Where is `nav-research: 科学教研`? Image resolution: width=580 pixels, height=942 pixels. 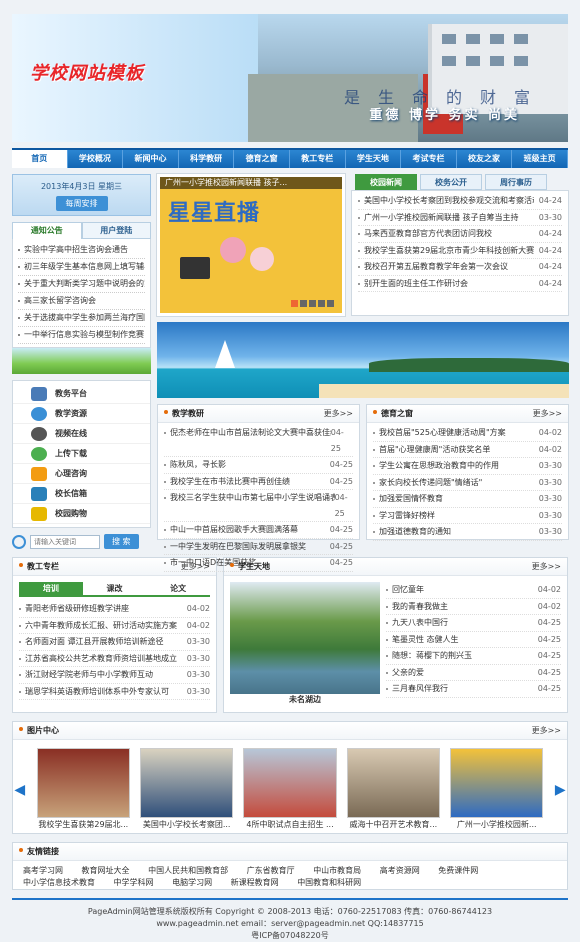
nav-research: 科学教研 is located at coordinates (207, 159).